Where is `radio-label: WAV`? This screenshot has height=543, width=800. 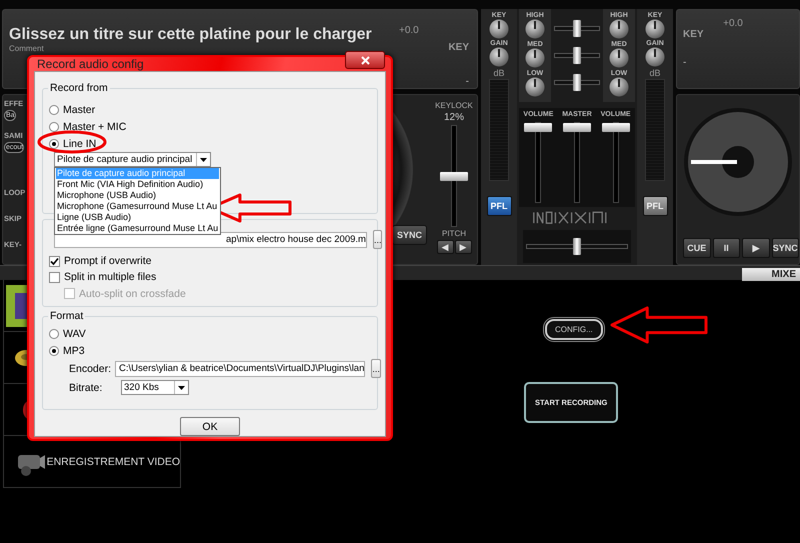 radio-label: WAV is located at coordinates (74, 334).